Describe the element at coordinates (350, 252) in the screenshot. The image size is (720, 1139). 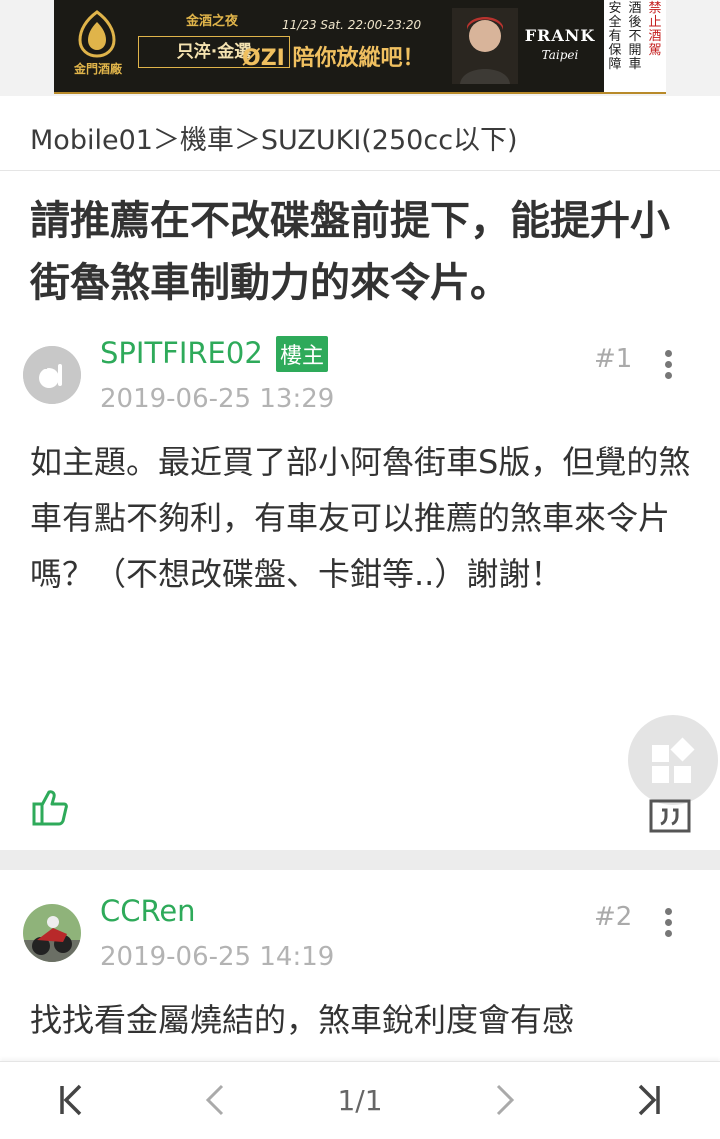
I see `thread-title: 請推薦在不改碟盤前提下，能提升小街魯煞車制動力的來令片。` at that location.